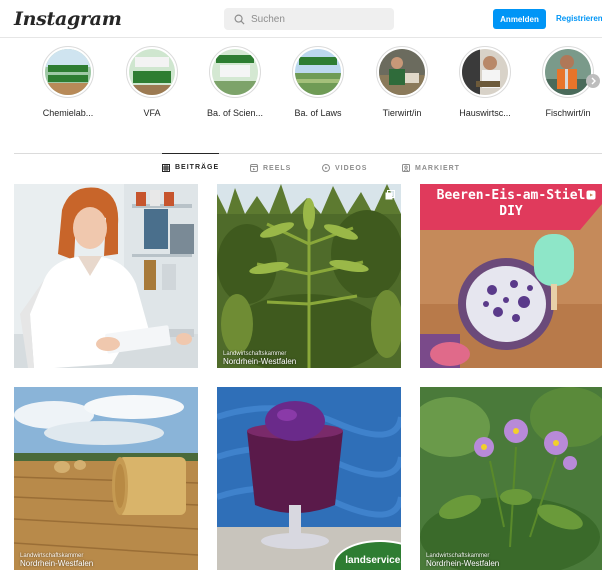  What do you see at coordinates (68, 19) in the screenshot?
I see `instagram-logo: Instagram` at bounding box center [68, 19].